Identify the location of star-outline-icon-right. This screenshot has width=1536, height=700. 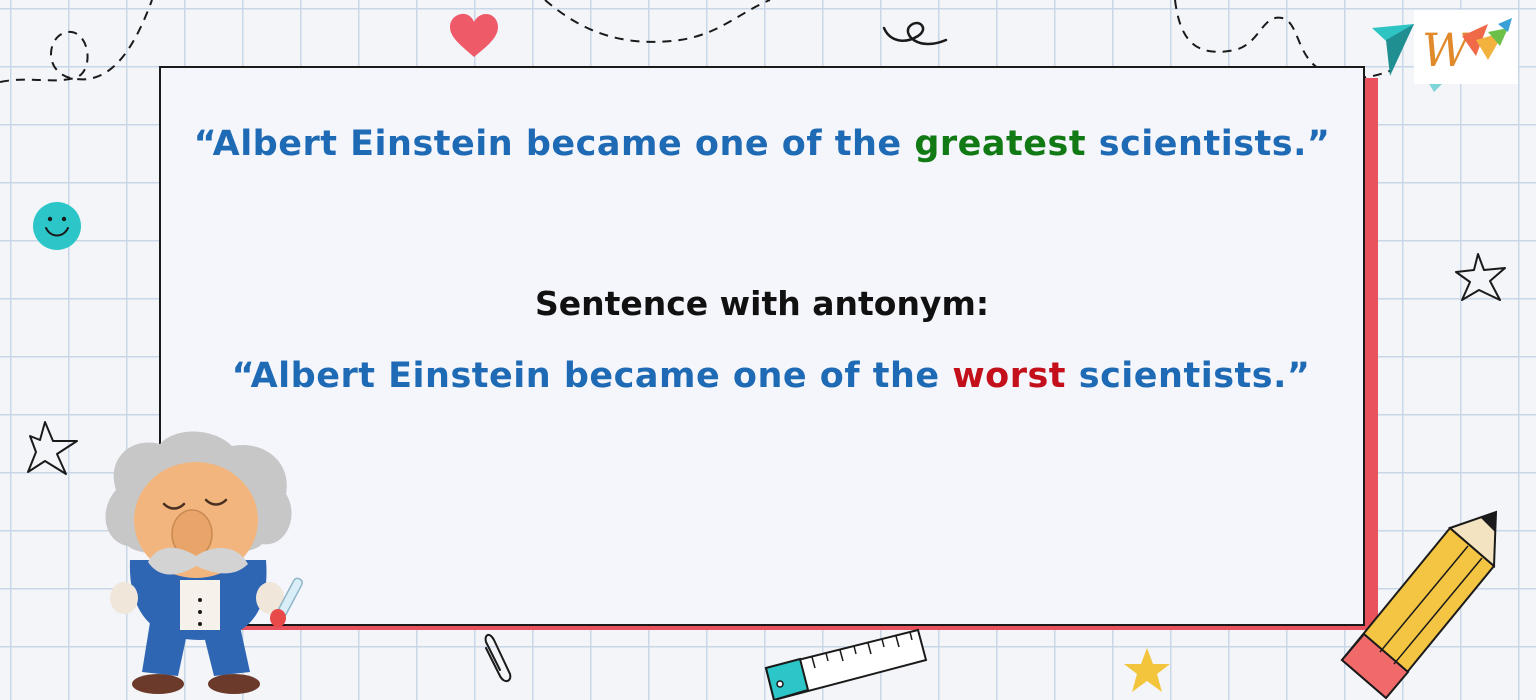
(1480, 277).